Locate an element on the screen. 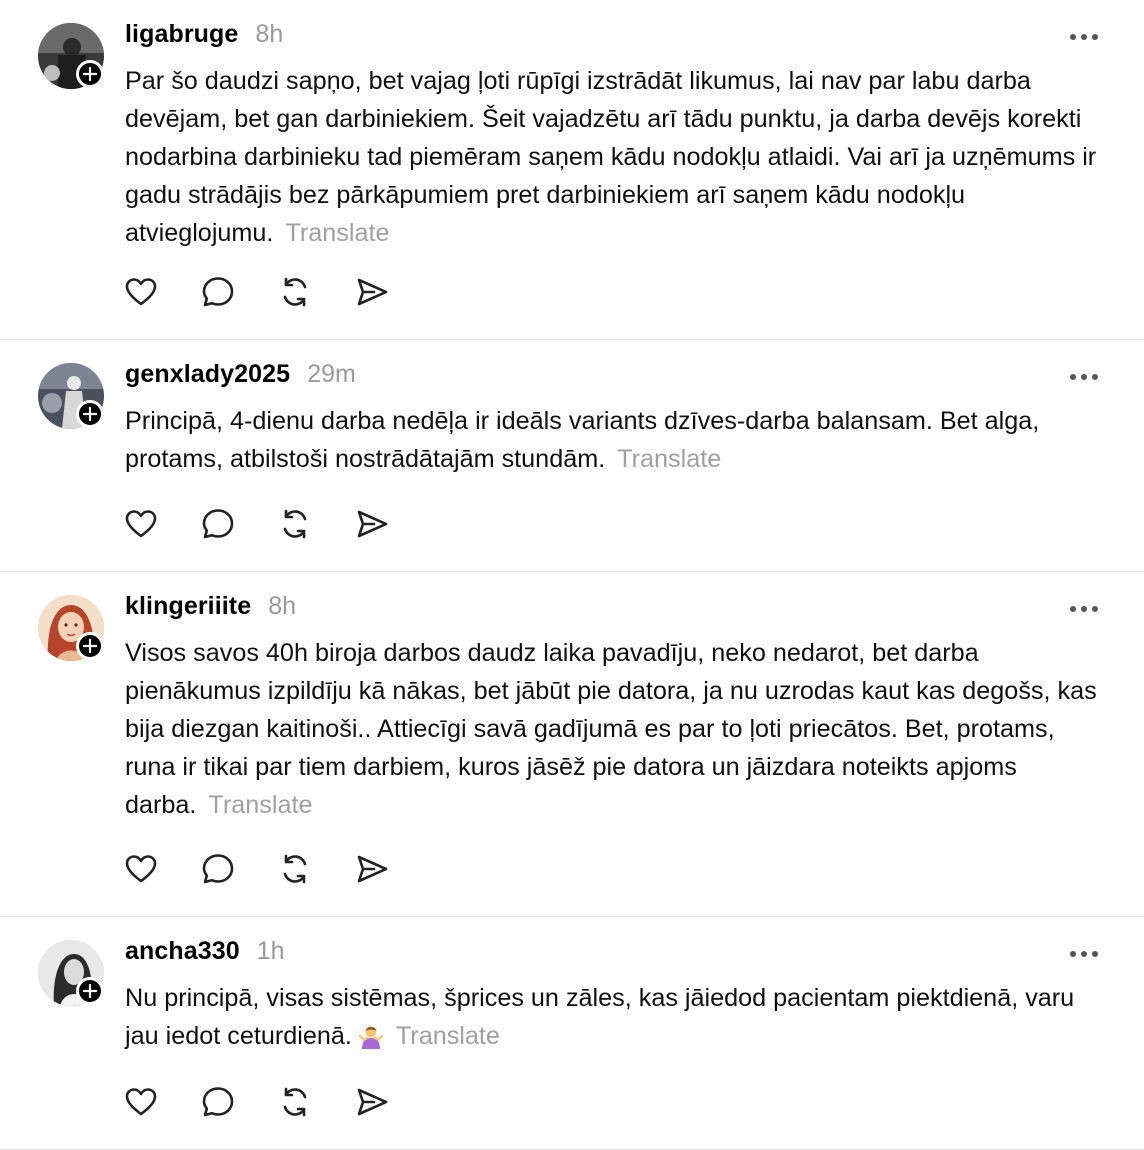 This screenshot has width=1144, height=1150. timestamp: 29m is located at coordinates (331, 374).